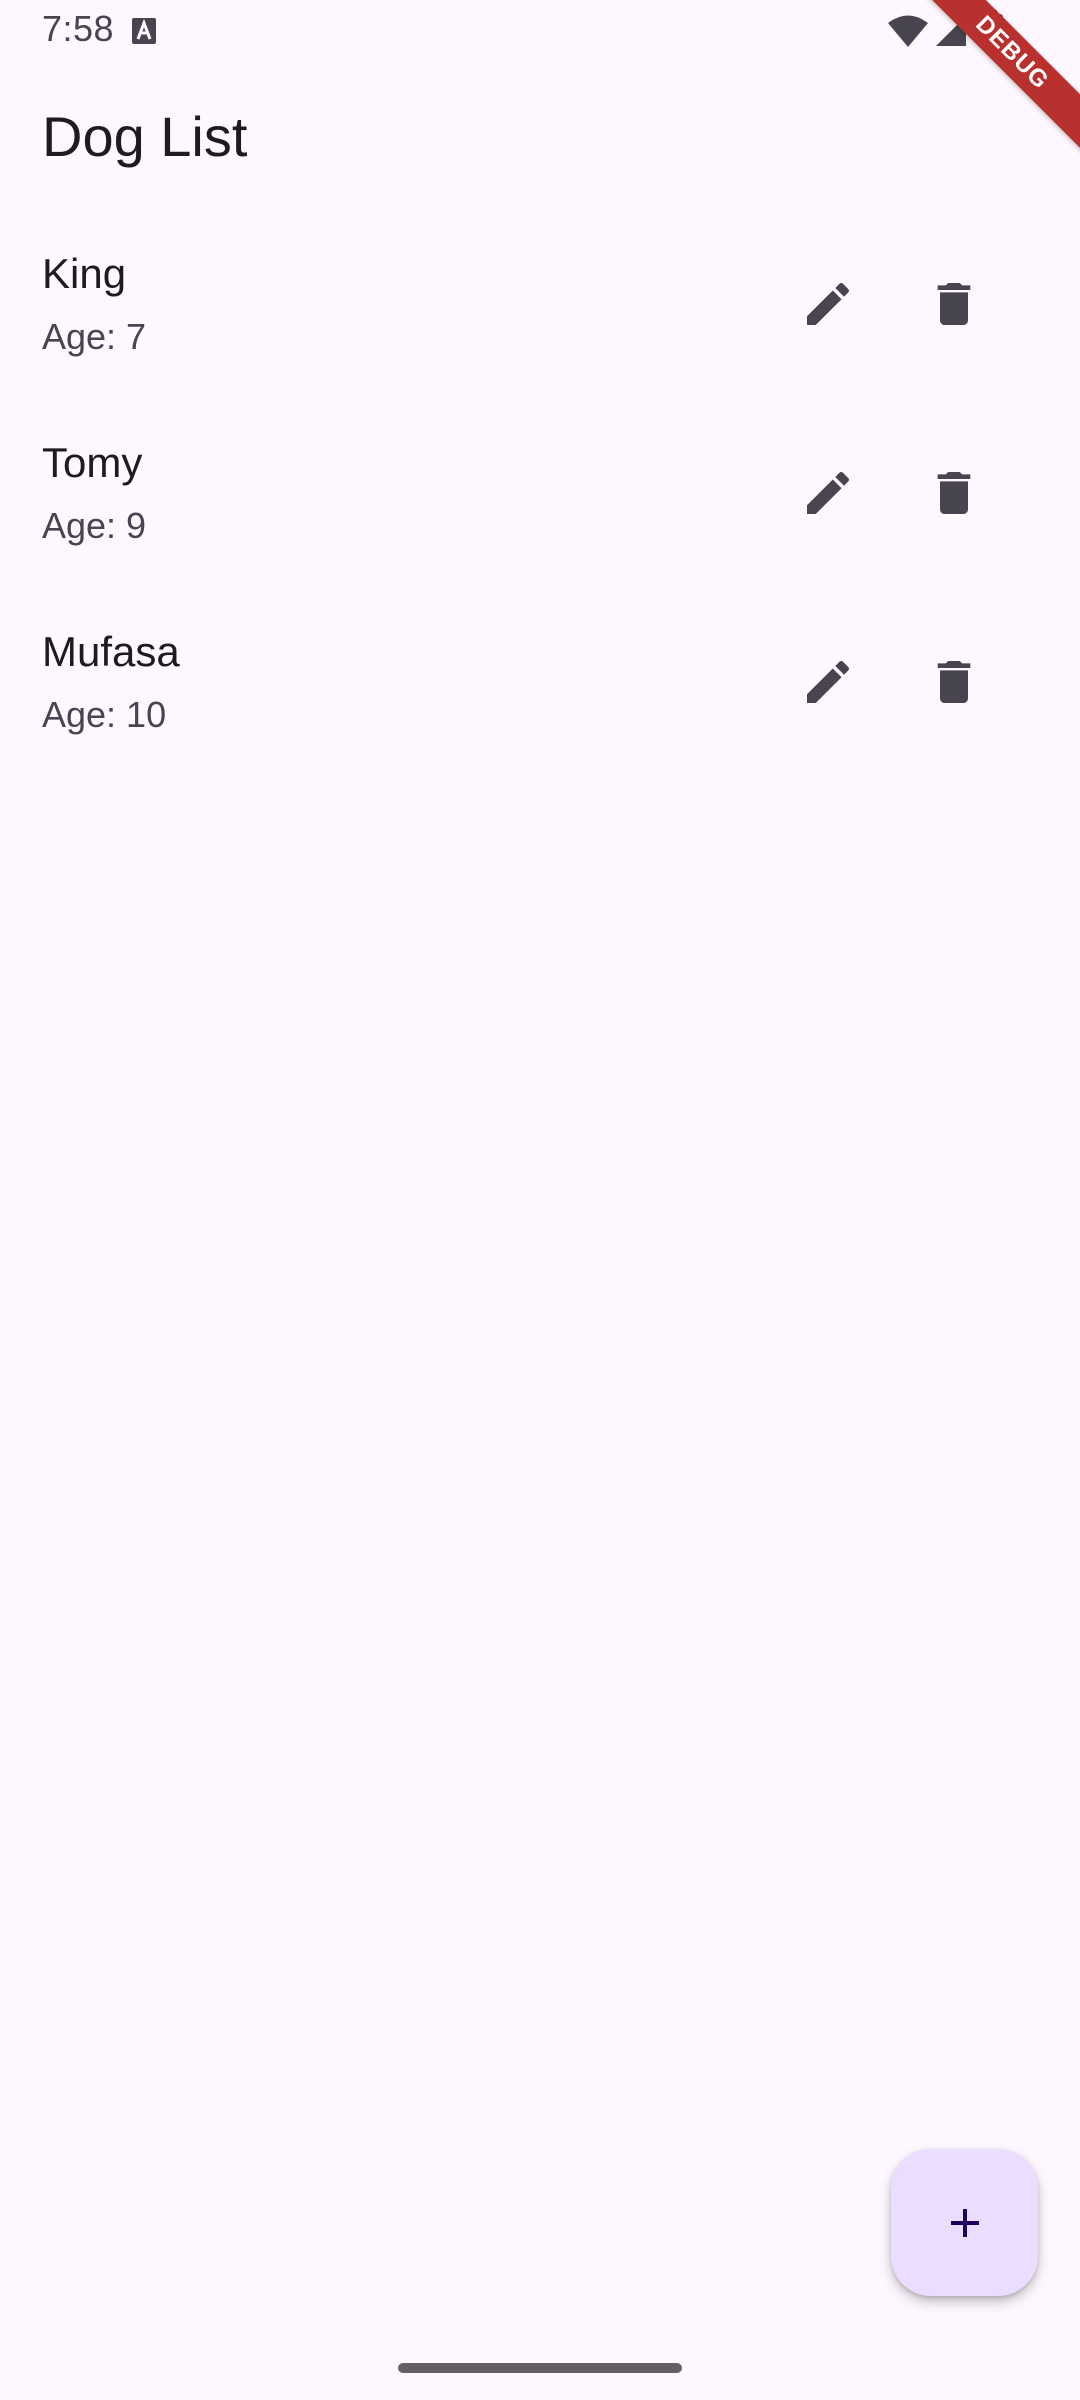 Image resolution: width=1080 pixels, height=2400 pixels. I want to click on list-item: Tomy Age: 9, so click(540, 519).